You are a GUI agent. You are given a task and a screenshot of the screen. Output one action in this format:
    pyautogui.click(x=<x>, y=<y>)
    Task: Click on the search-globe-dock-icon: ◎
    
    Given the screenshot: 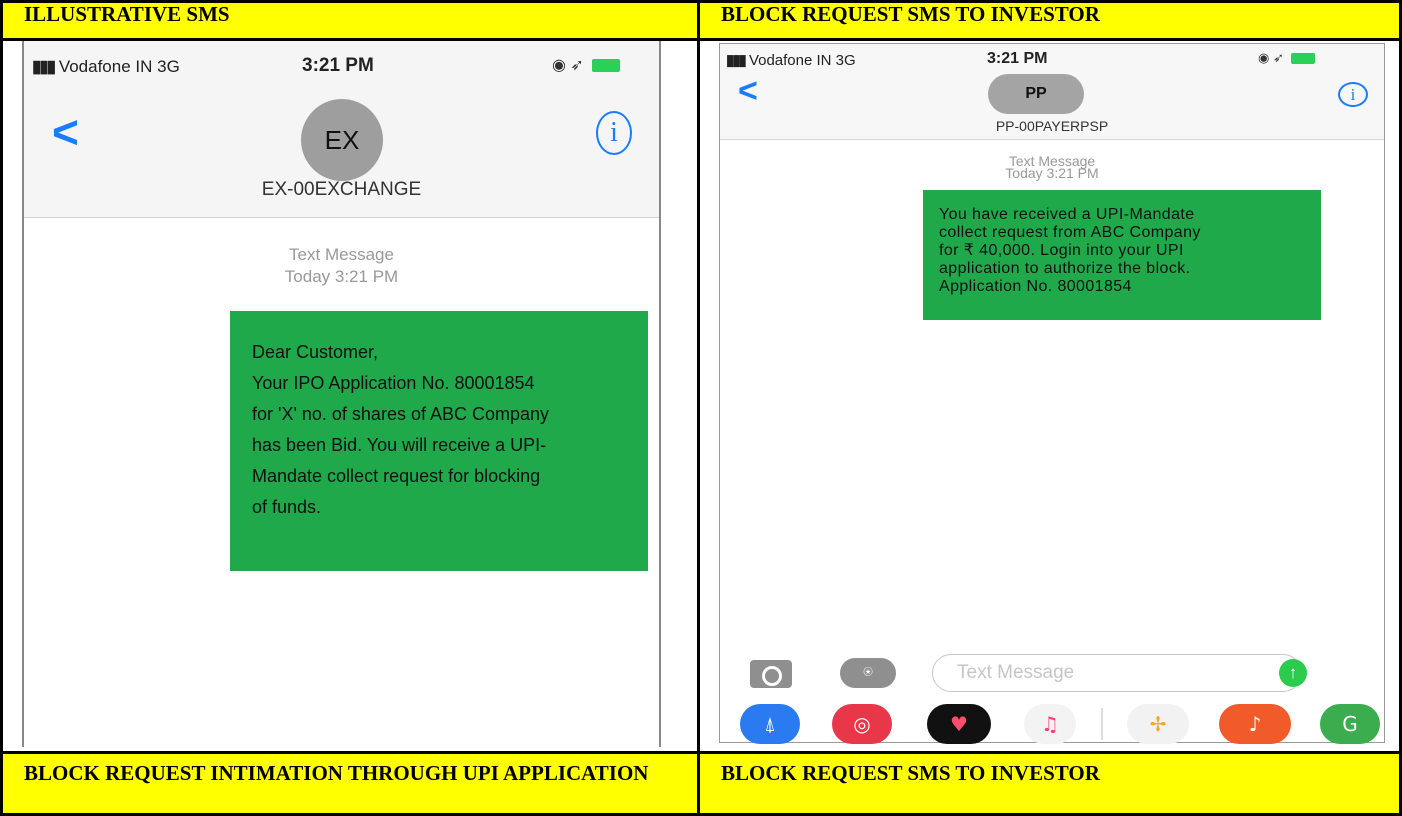 What is the action you would take?
    pyautogui.click(x=862, y=724)
    